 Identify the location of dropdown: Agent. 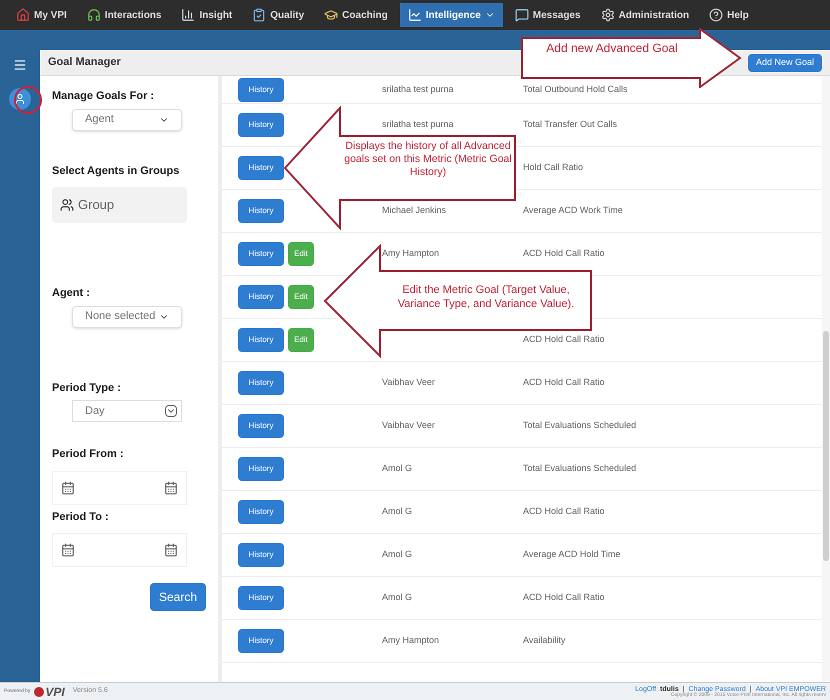
(127, 119).